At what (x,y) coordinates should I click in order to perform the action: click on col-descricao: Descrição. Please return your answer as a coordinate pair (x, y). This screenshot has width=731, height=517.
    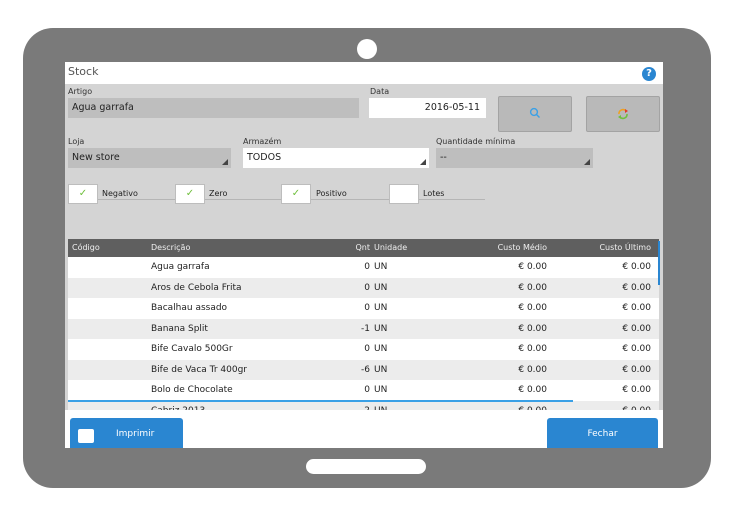
    Looking at the image, I should click on (170, 247).